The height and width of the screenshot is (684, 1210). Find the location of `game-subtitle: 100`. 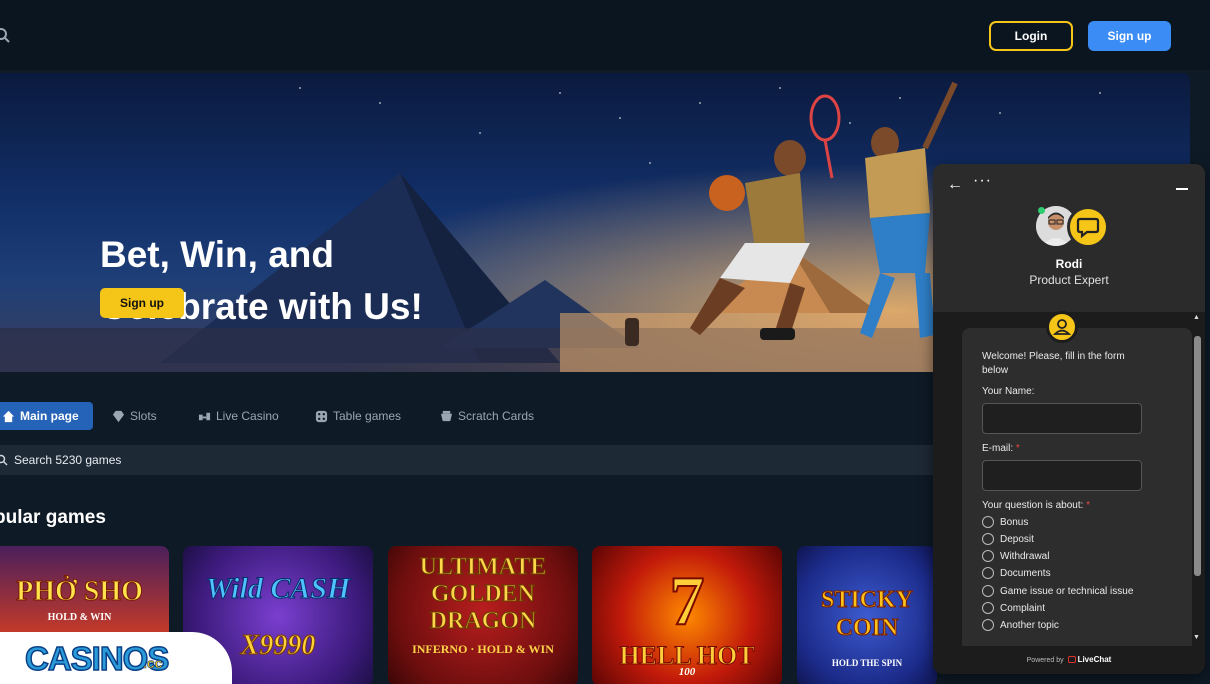

game-subtitle: 100 is located at coordinates (687, 672).